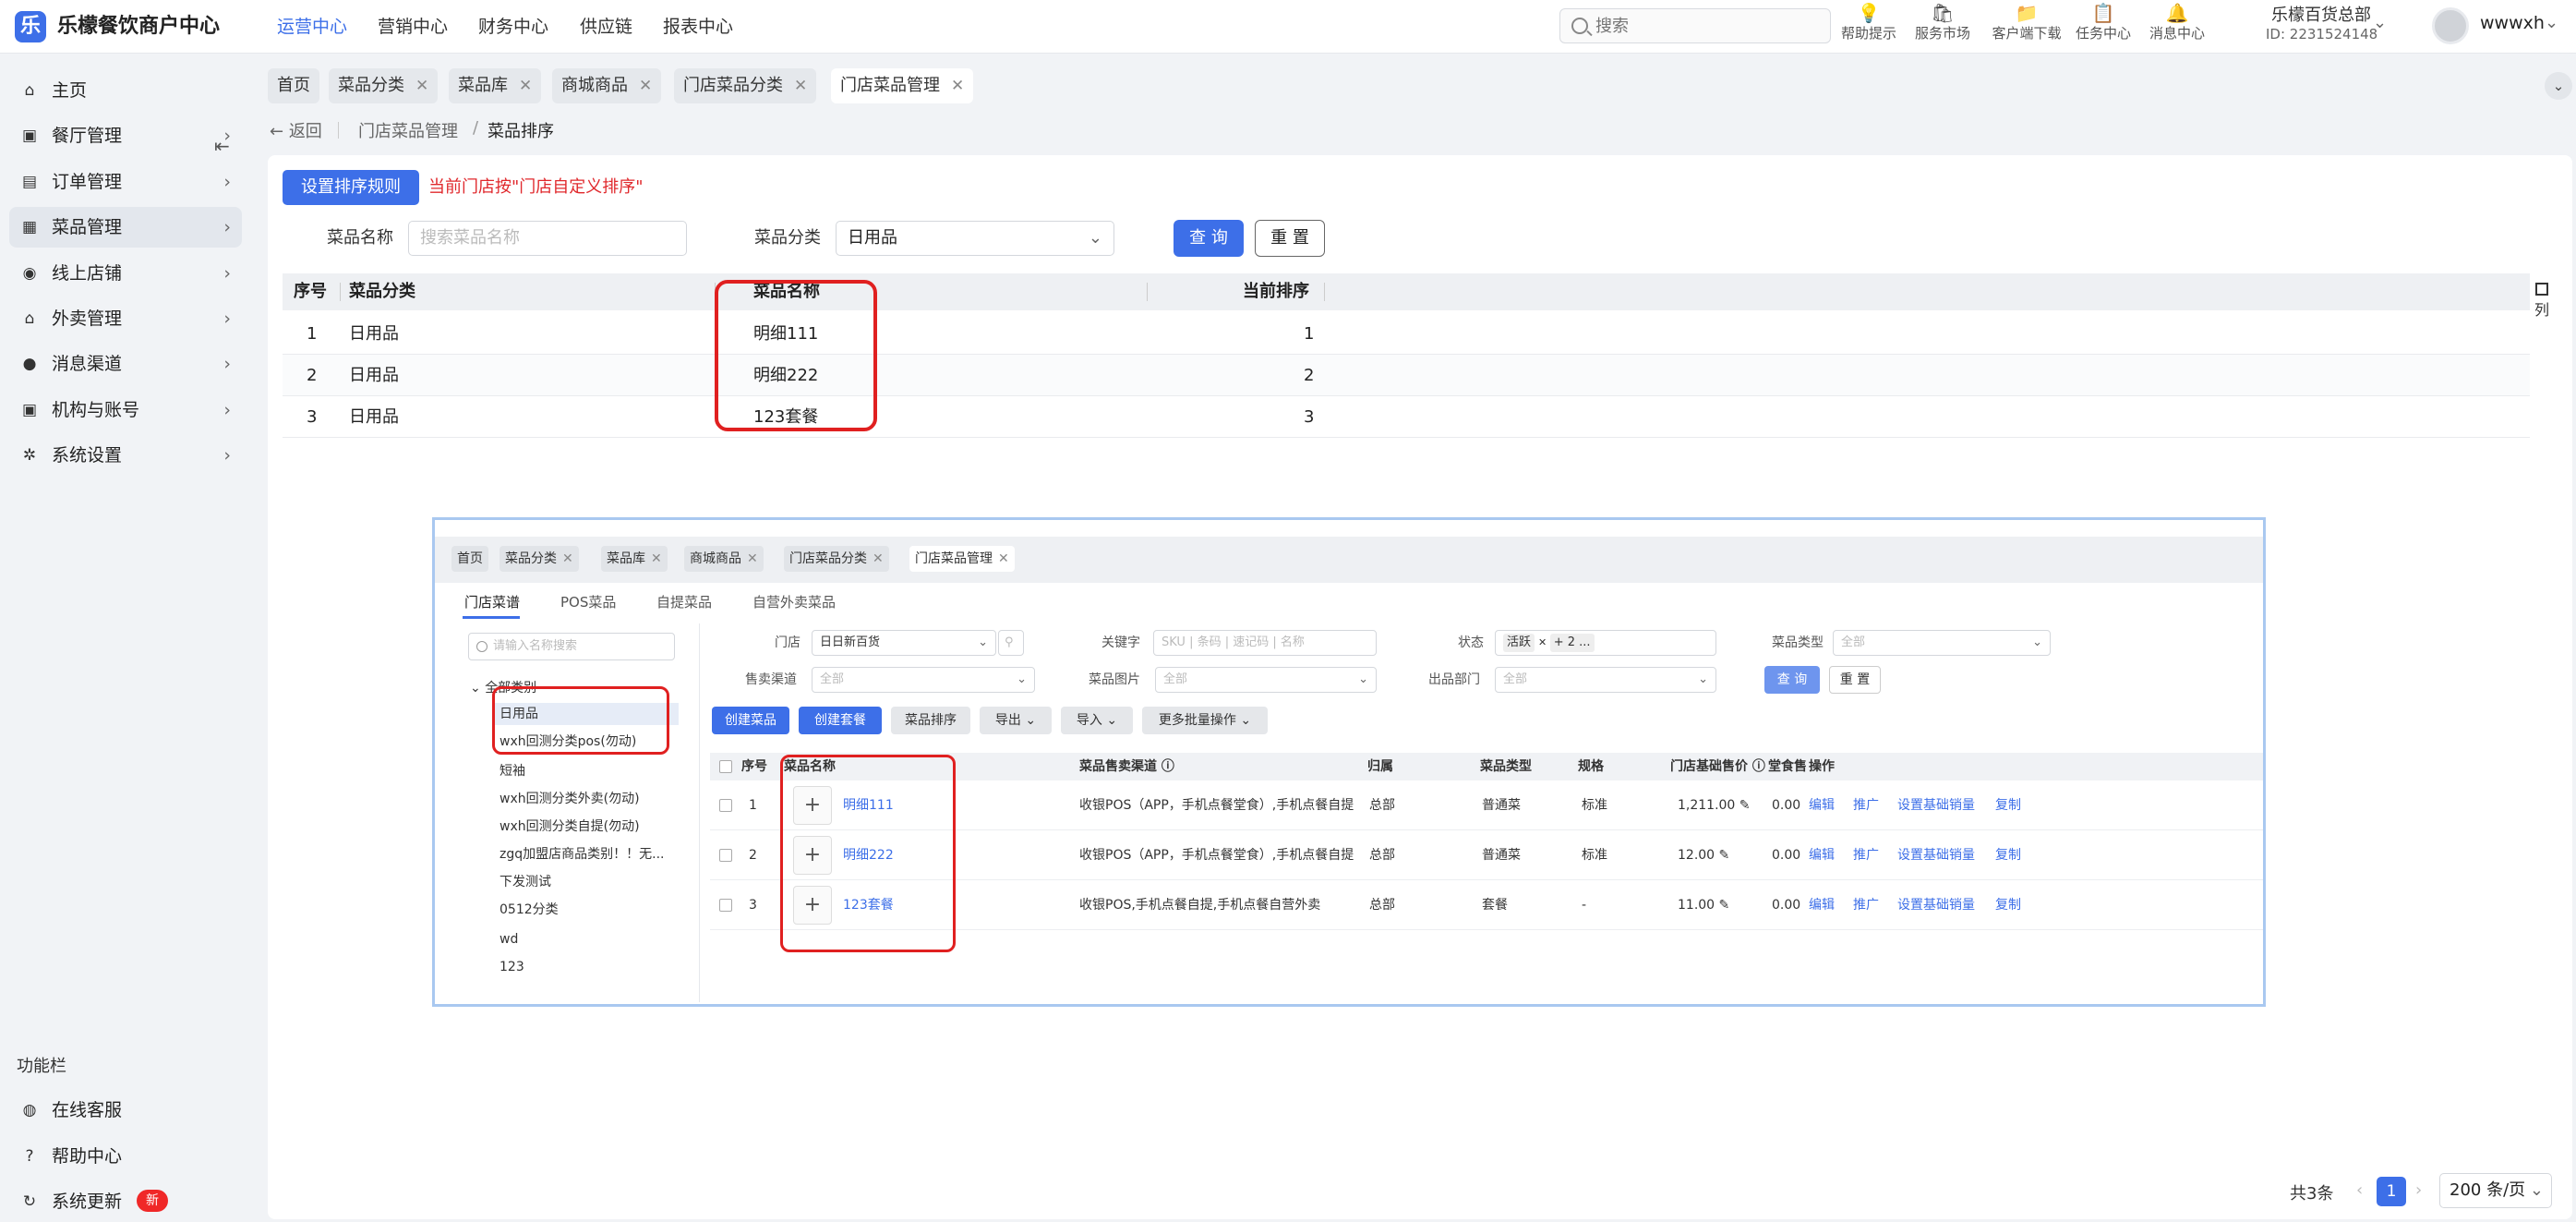  I want to click on sidebar-item-message-channel: ● 消息渠道 ›, so click(125, 364).